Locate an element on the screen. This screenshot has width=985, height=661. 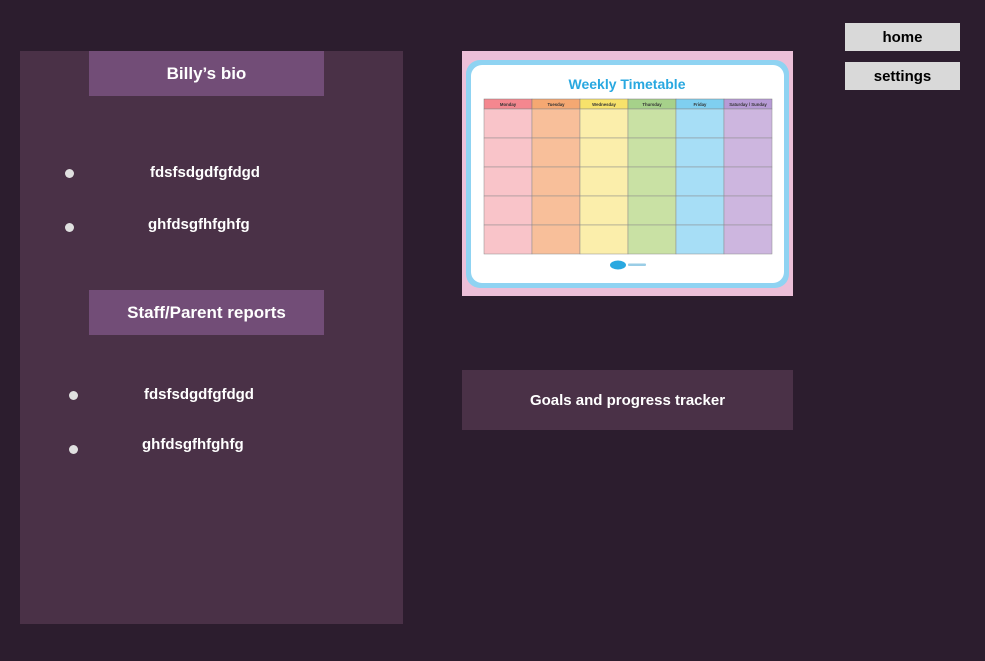
day-label: Wednesday is located at coordinates (604, 104).